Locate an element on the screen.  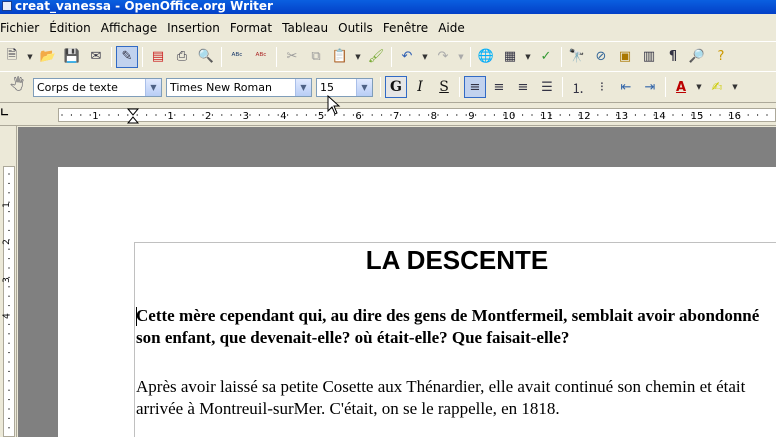
menu-outils: Outils is located at coordinates (355, 28).